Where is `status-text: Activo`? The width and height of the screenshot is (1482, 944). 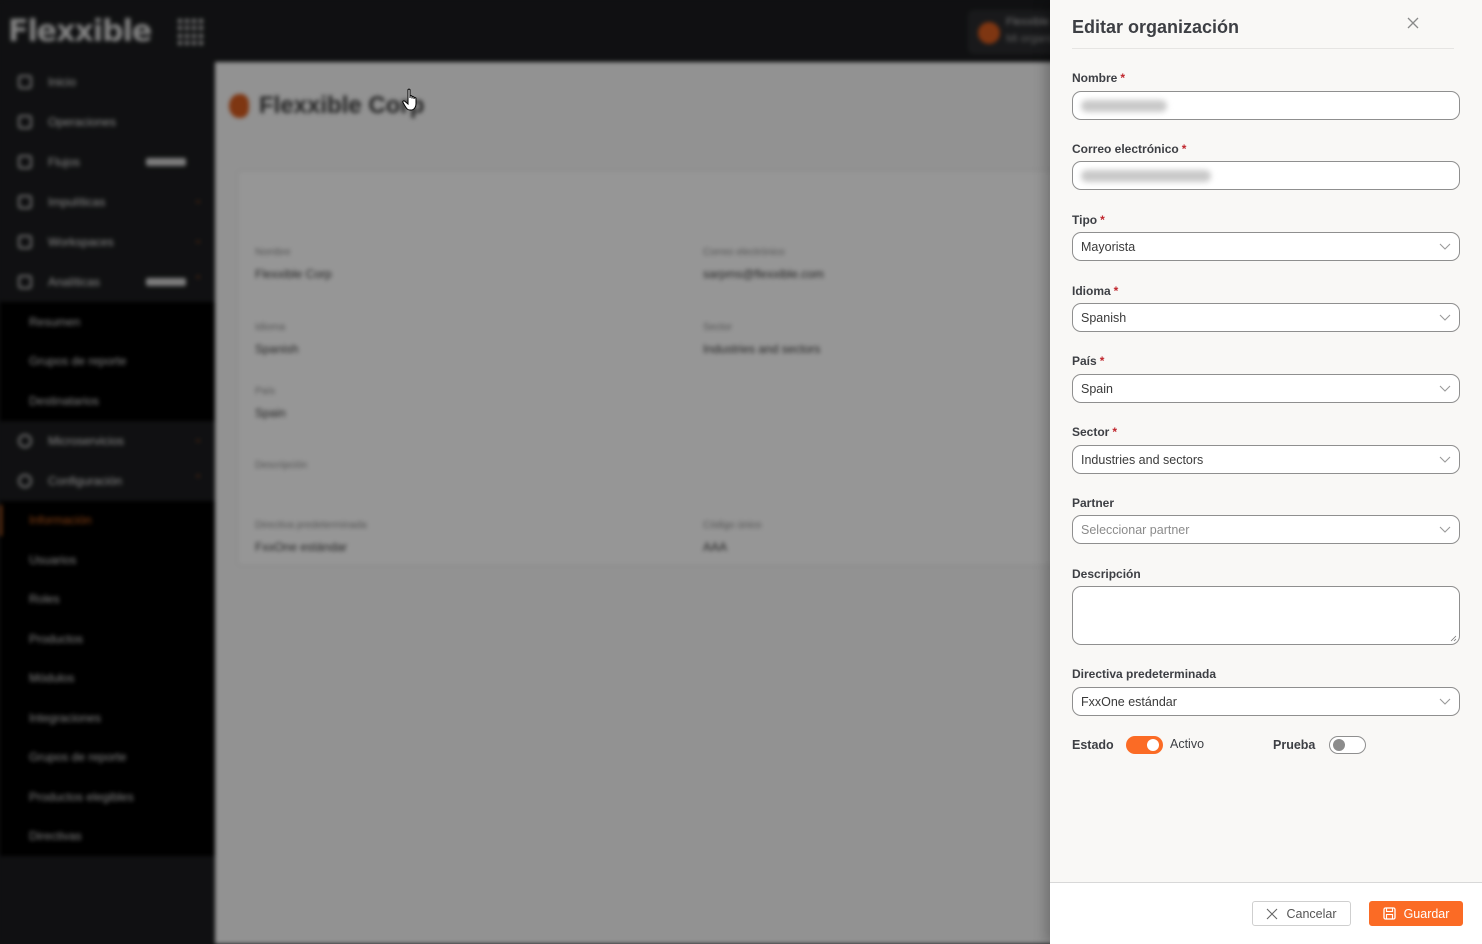
status-text: Activo is located at coordinates (1187, 744).